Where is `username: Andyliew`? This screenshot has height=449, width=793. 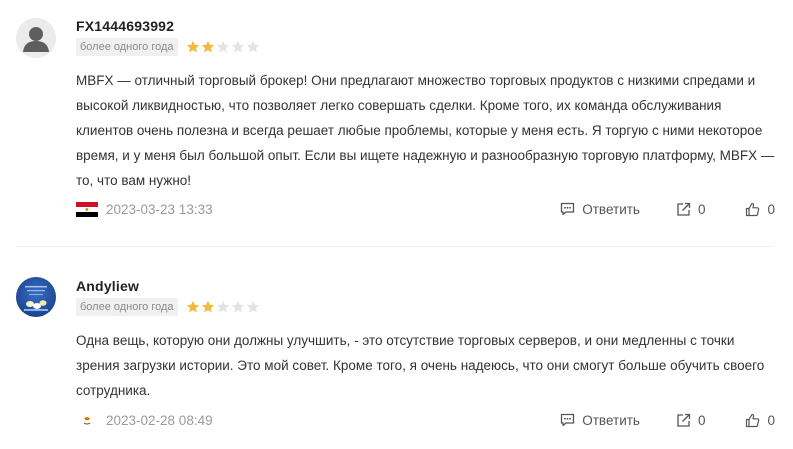 username: Andyliew is located at coordinates (107, 286).